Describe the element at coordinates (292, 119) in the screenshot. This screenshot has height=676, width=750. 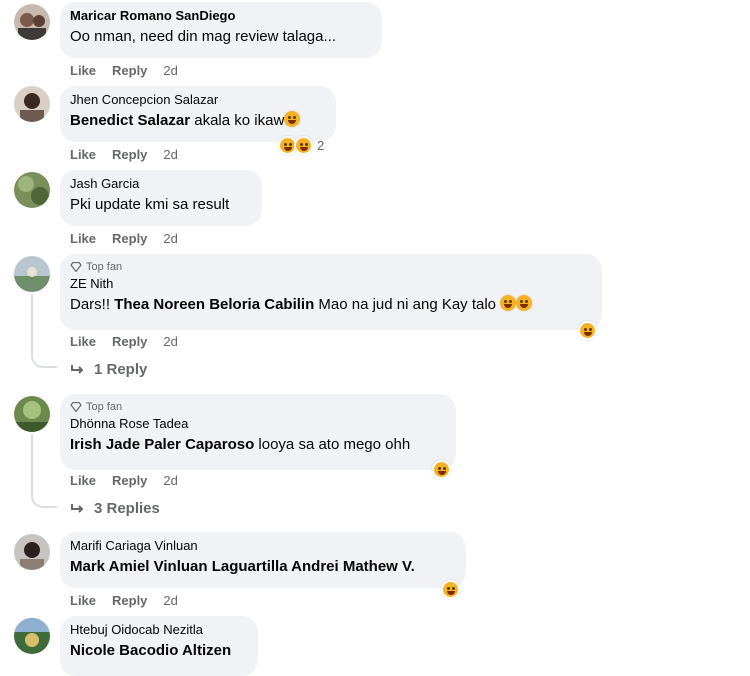
I see `laughing-emoji-icon` at that location.